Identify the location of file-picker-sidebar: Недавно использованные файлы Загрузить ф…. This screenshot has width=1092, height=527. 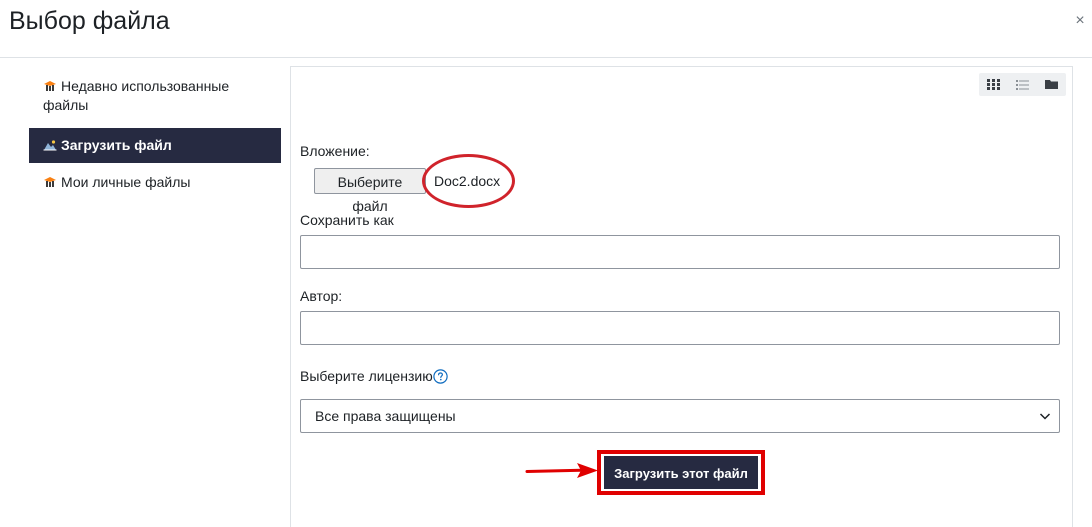
(155, 132).